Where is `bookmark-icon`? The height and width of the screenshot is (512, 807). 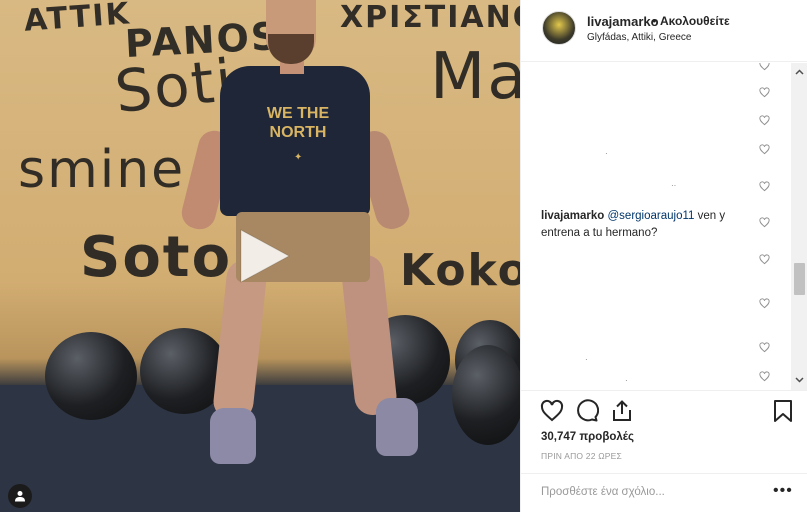 bookmark-icon is located at coordinates (783, 411).